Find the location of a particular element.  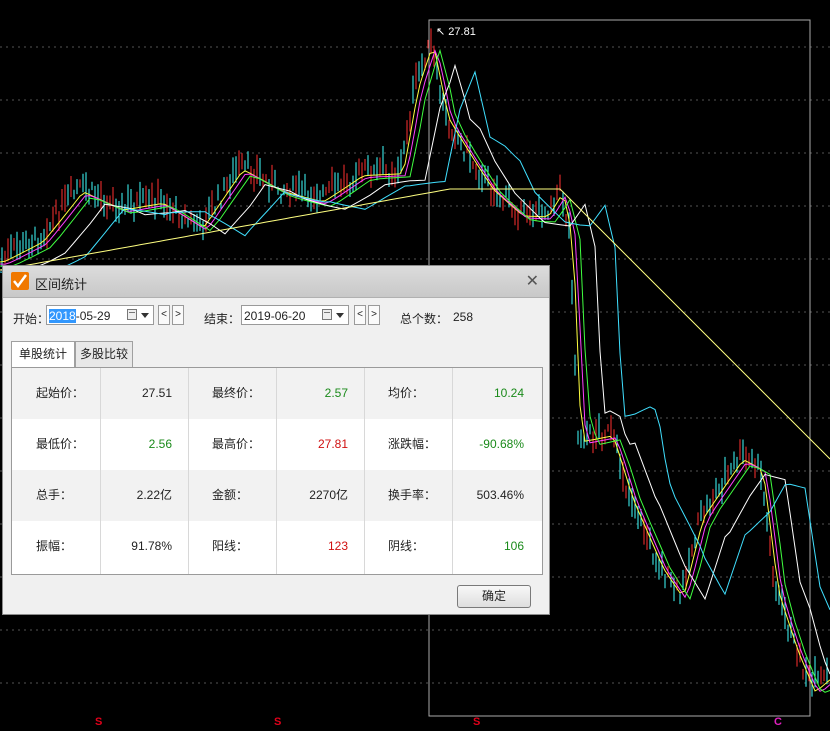

stat-label: 涨跌幅： is located at coordinates (412, 444).